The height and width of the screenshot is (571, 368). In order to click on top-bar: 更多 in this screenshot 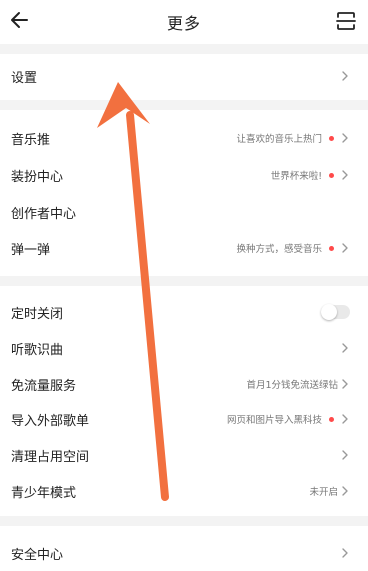, I will do `click(184, 22)`.